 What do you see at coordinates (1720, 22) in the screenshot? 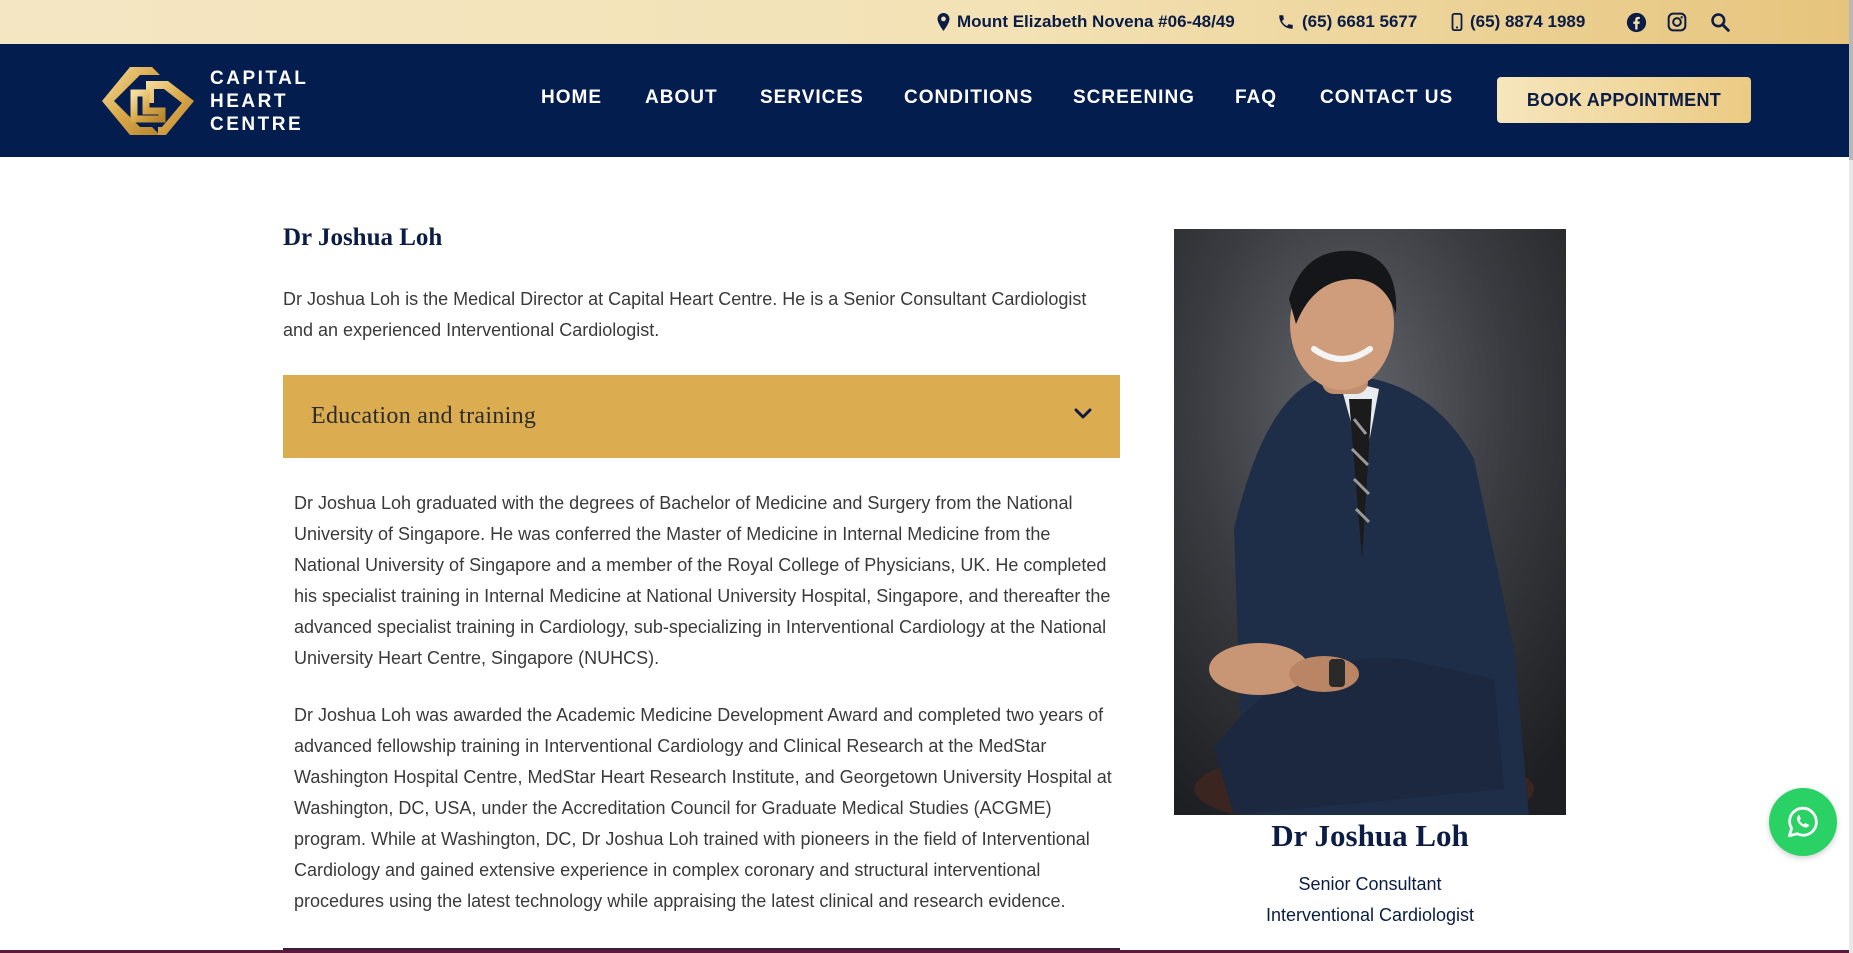
I see `search-icon` at bounding box center [1720, 22].